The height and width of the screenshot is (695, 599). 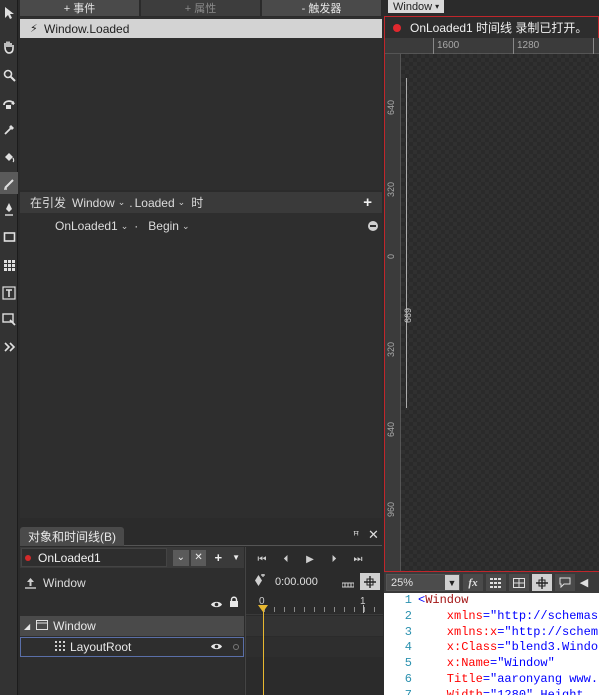 I want to click on timeline-selector: OnLoaded1, so click(x=94, y=557).